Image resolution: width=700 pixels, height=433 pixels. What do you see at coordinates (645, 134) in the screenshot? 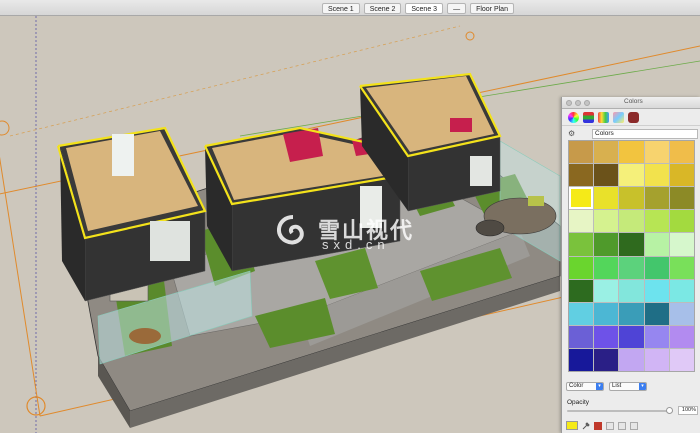
I see `palette-name-field: Colors` at bounding box center [645, 134].